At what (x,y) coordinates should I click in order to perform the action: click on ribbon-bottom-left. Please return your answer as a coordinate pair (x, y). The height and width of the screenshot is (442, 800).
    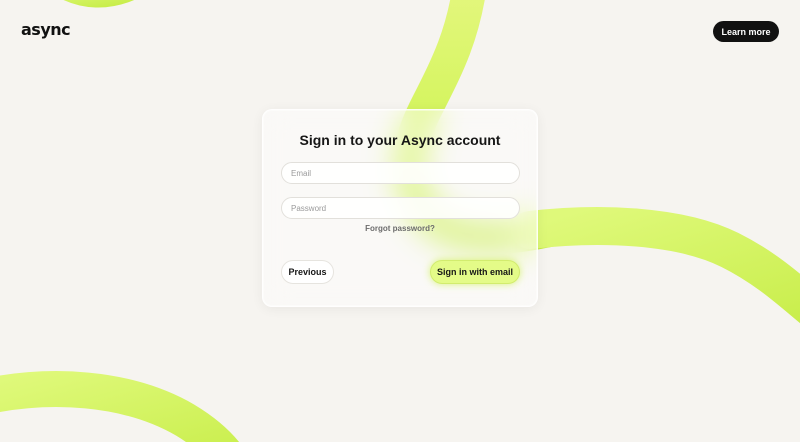
    Looking at the image, I should click on (120, 406).